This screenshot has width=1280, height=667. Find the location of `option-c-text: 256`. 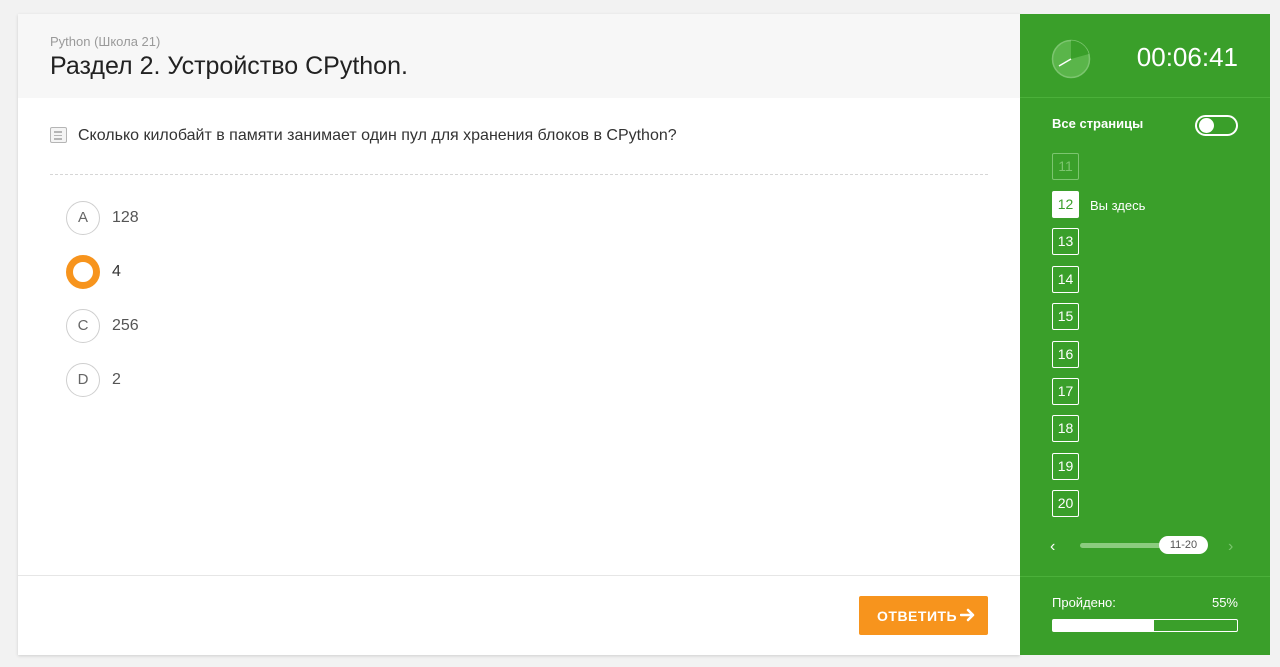

option-c-text: 256 is located at coordinates (125, 325).